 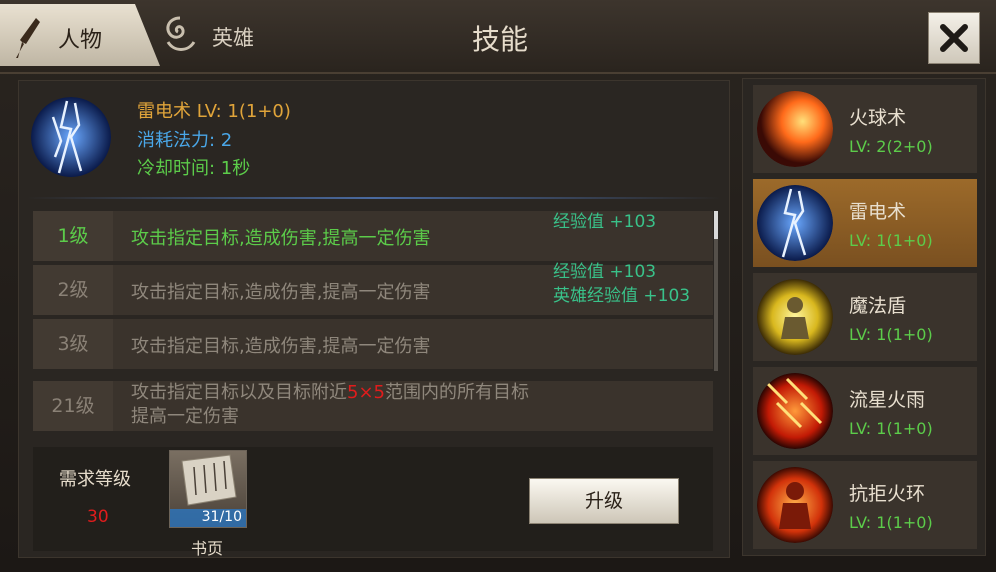 I want to click on hero-exp-gain: 英雄经验值 +103, so click(x=622, y=296).